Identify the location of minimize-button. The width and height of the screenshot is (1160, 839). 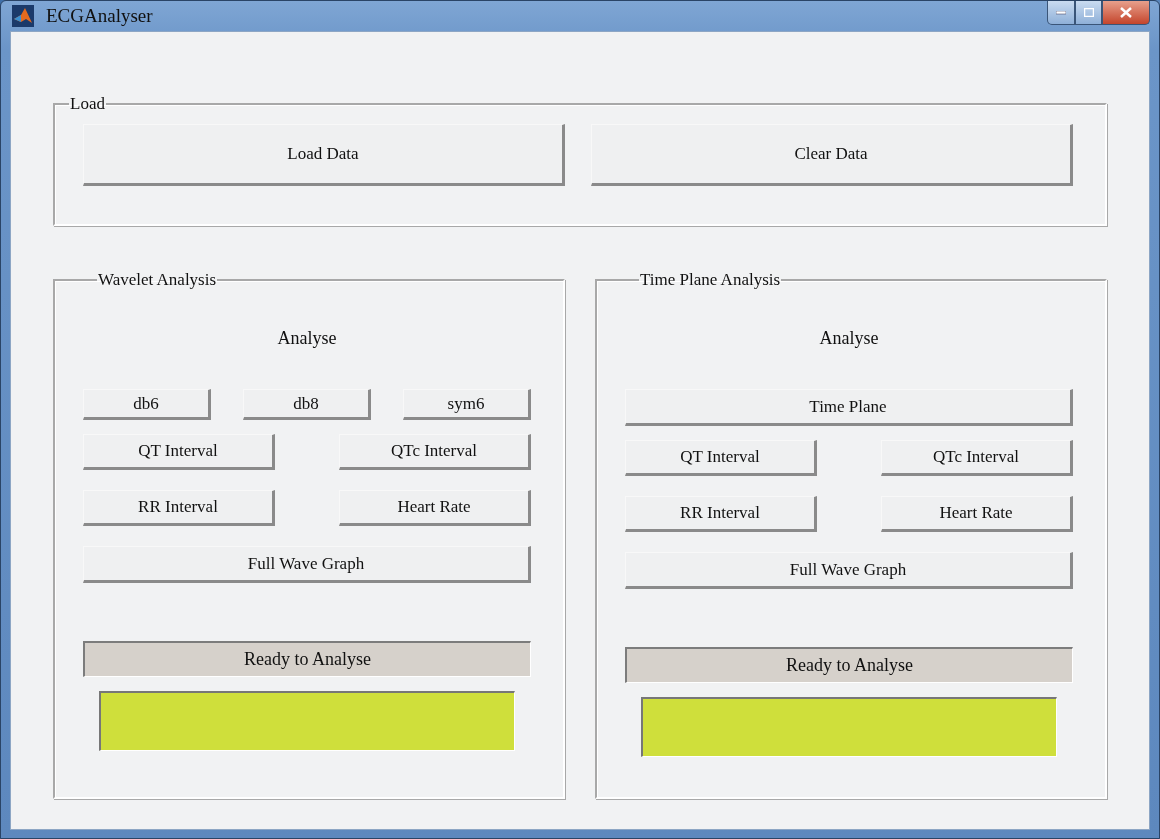
(1061, 13).